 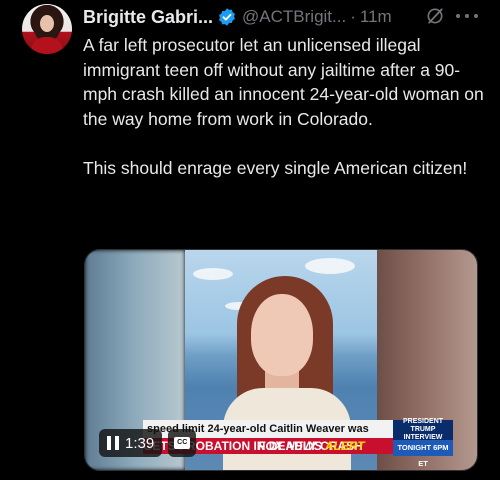 I want to click on avatar-face, so click(x=47, y=23).